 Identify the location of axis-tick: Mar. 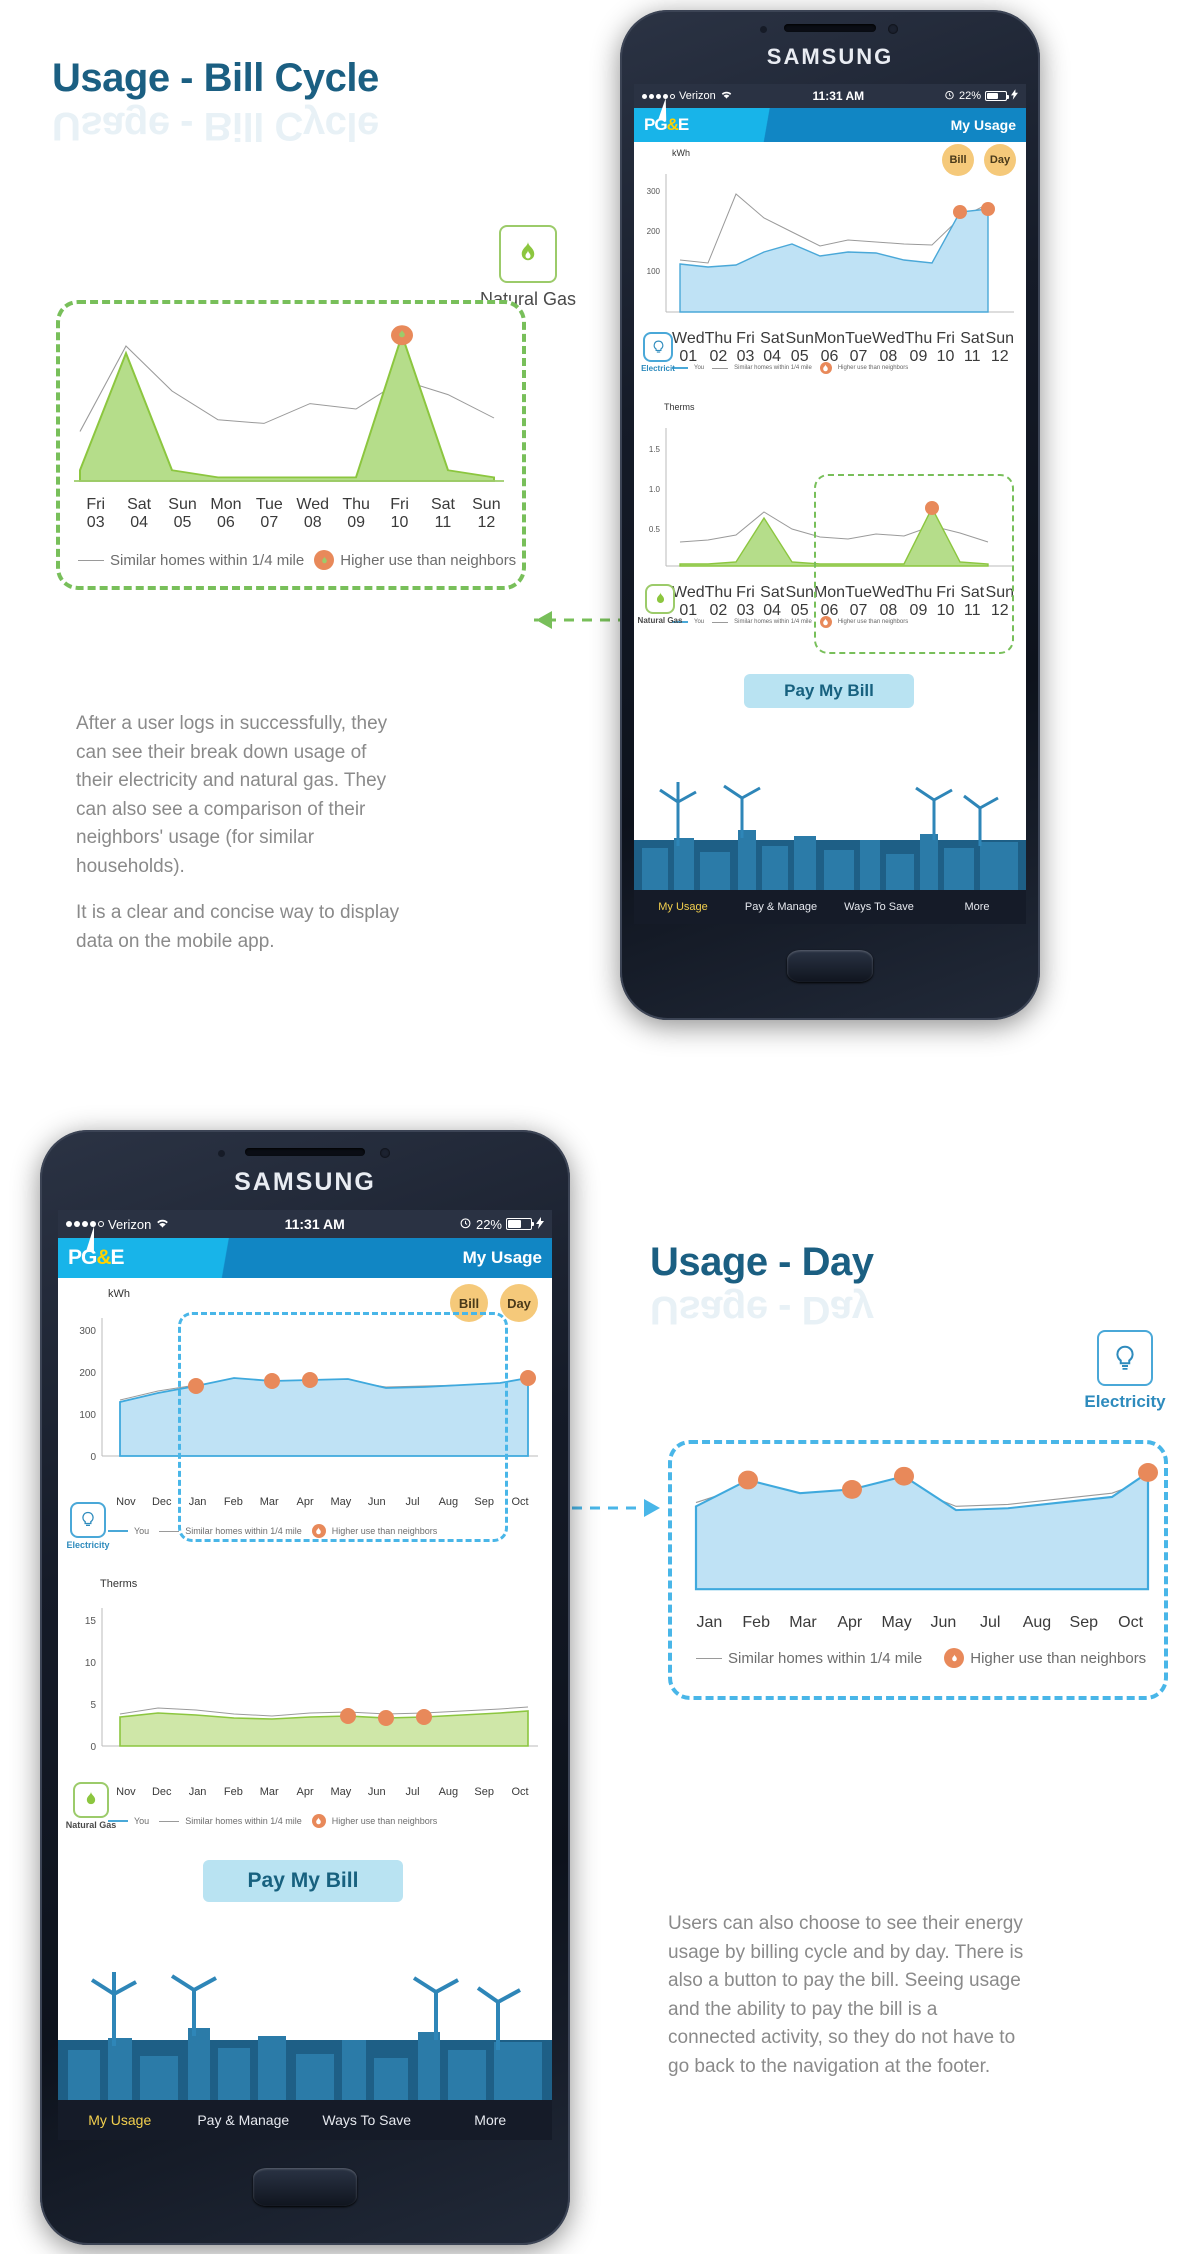
(269, 1502).